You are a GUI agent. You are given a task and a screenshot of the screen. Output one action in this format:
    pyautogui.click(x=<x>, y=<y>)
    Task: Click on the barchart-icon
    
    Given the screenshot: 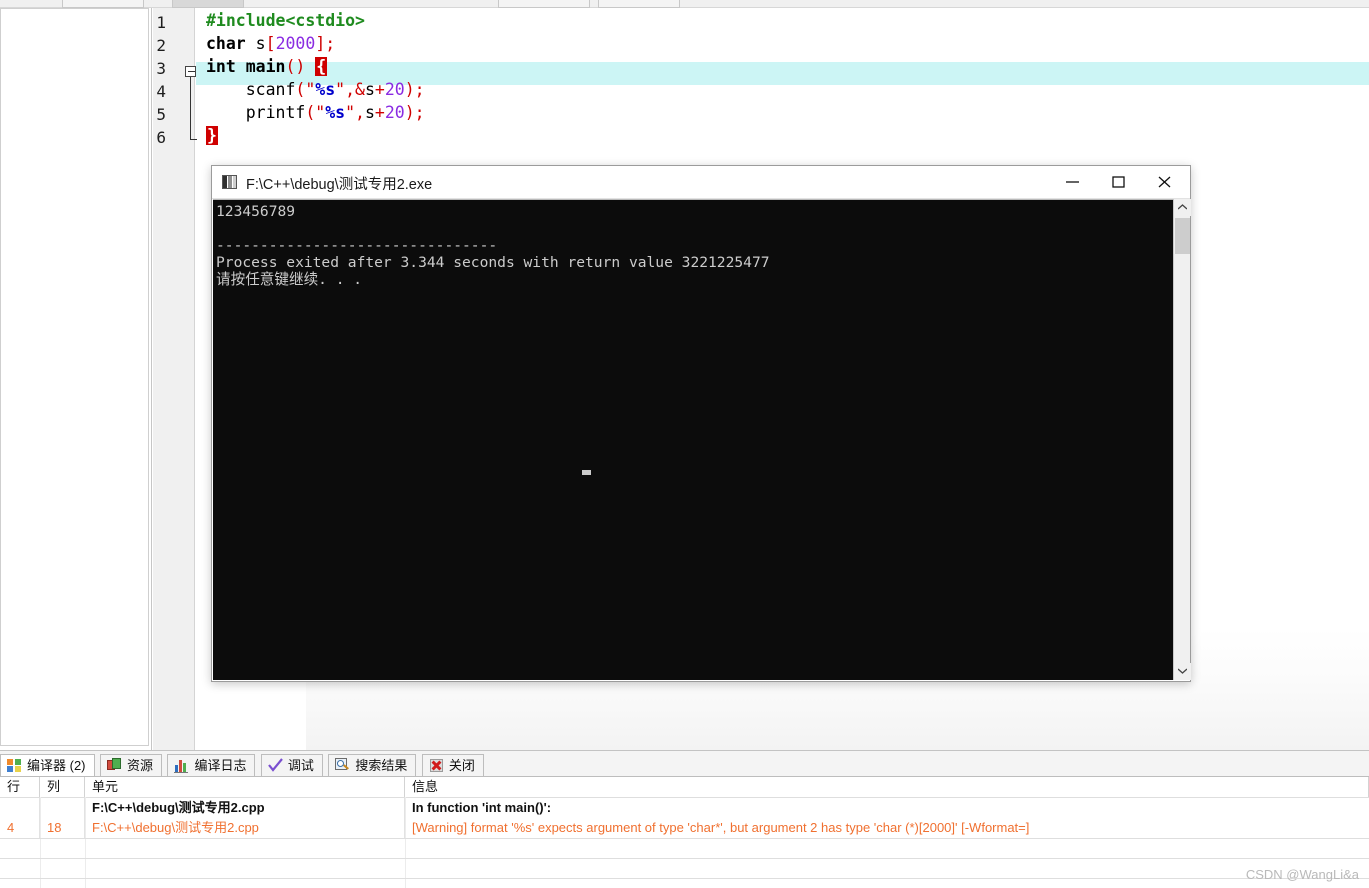 What is the action you would take?
    pyautogui.click(x=182, y=765)
    